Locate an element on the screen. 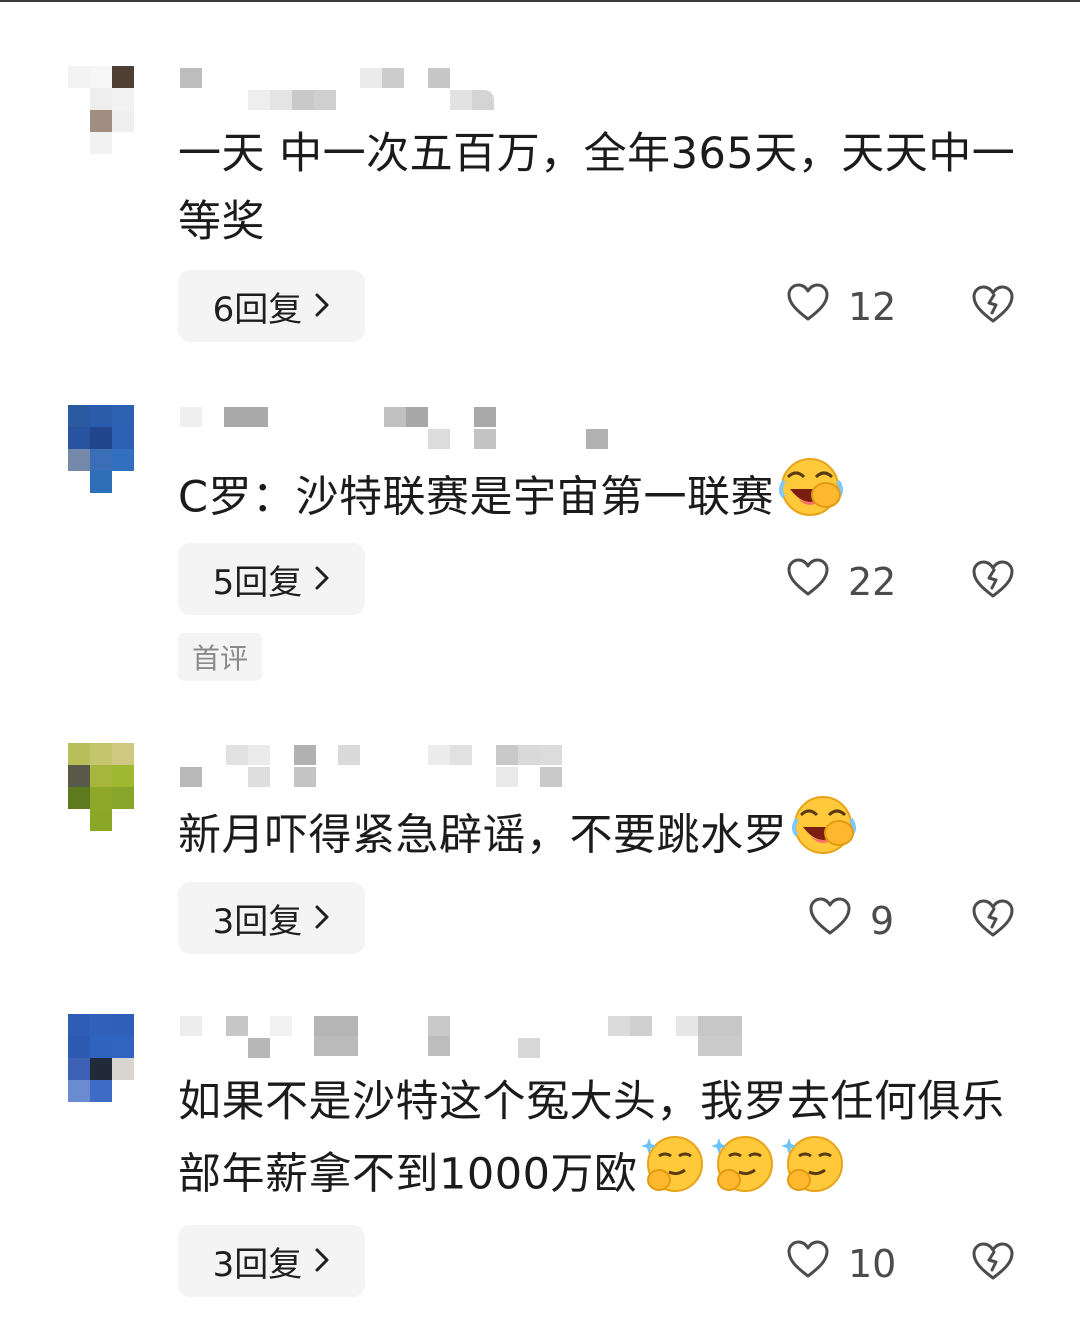  view-replies-button: 6回复 is located at coordinates (271, 306).